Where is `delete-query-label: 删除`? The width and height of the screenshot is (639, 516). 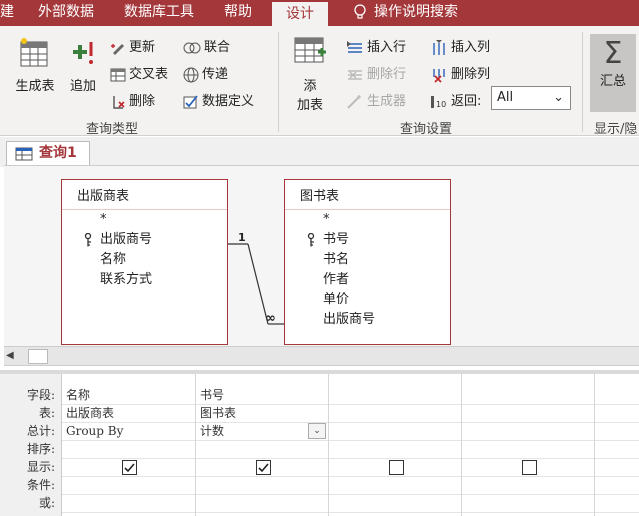 delete-query-label: 删除 is located at coordinates (142, 101).